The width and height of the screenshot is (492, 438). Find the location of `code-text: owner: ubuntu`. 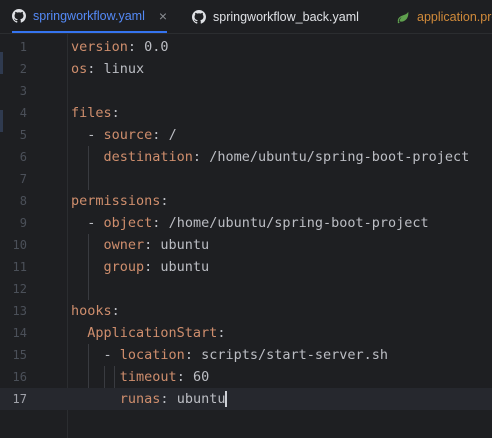

code-text: owner: ubuntu is located at coordinates (140, 245).